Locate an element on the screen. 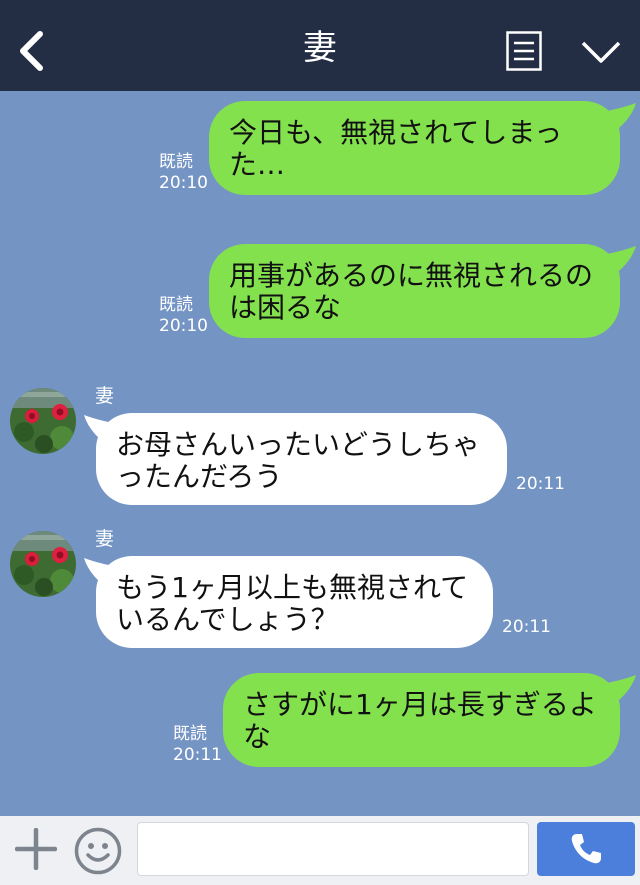 The image size is (640, 885). message-outgoing: 用事があるのに無視されるのは困るな 既読 20:10 is located at coordinates (320, 289).